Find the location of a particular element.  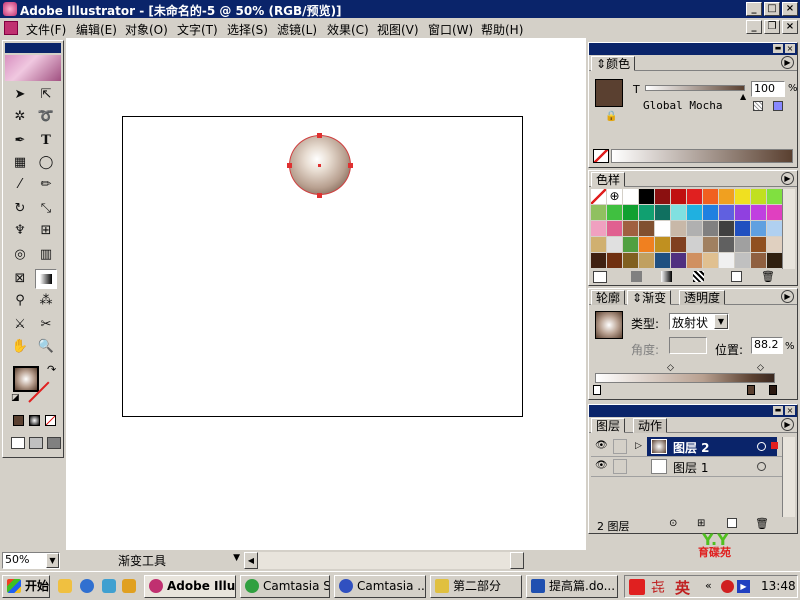

tab-swatches: 色样 is located at coordinates (608, 179).